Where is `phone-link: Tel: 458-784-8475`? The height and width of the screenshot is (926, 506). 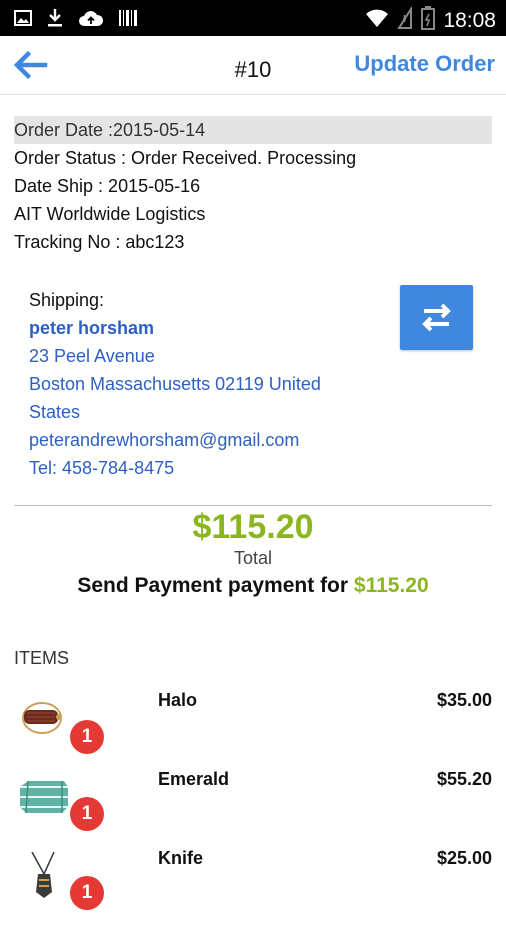 phone-link: Tel: 458-784-8475 is located at coordinates (209, 468).